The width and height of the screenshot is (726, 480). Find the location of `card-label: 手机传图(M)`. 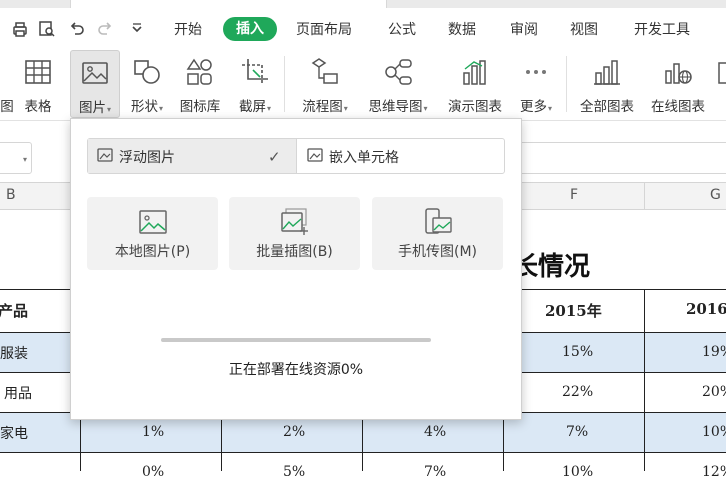

card-label: 手机传图(M) is located at coordinates (437, 252).